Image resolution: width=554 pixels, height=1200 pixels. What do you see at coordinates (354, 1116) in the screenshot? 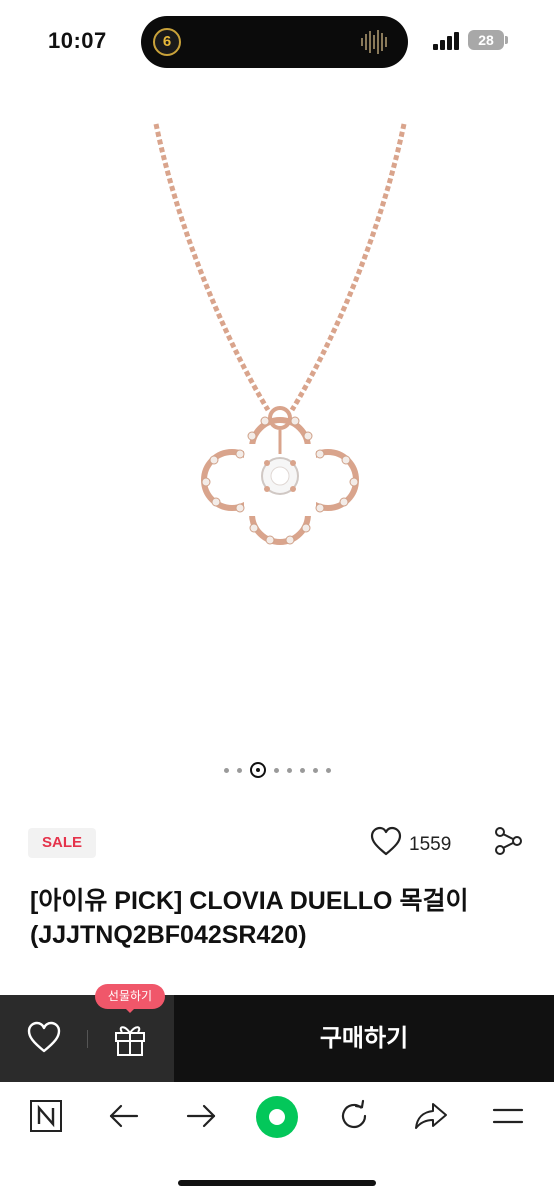
I see `refresh-icon` at bounding box center [354, 1116].